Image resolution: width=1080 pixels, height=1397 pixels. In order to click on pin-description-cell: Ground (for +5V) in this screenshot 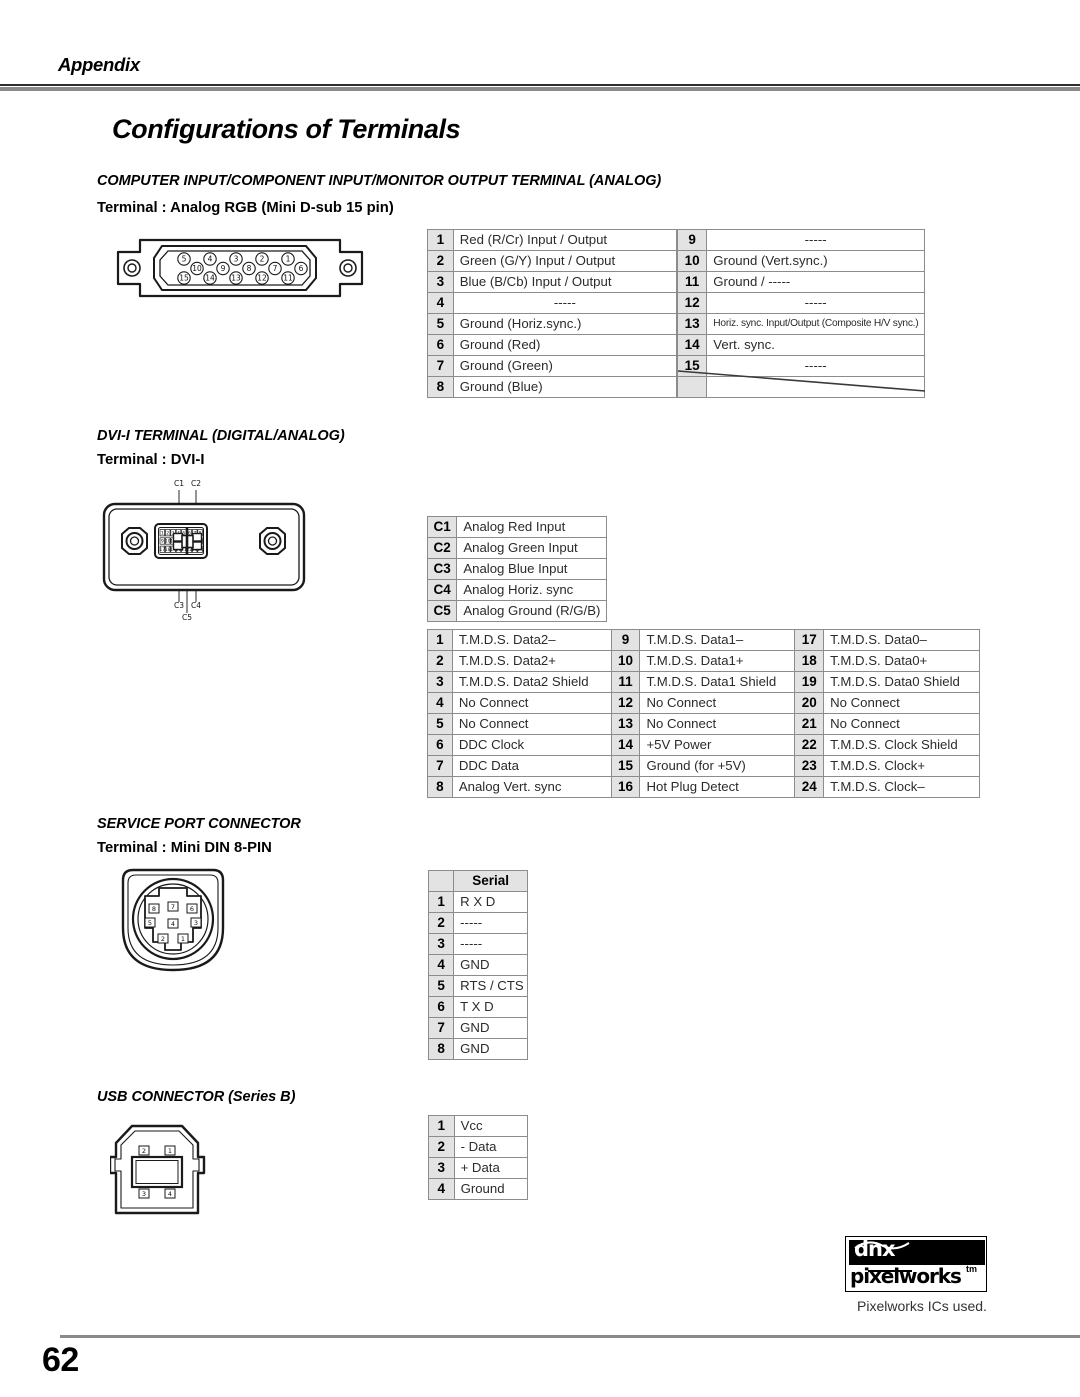, I will do `click(717, 766)`.